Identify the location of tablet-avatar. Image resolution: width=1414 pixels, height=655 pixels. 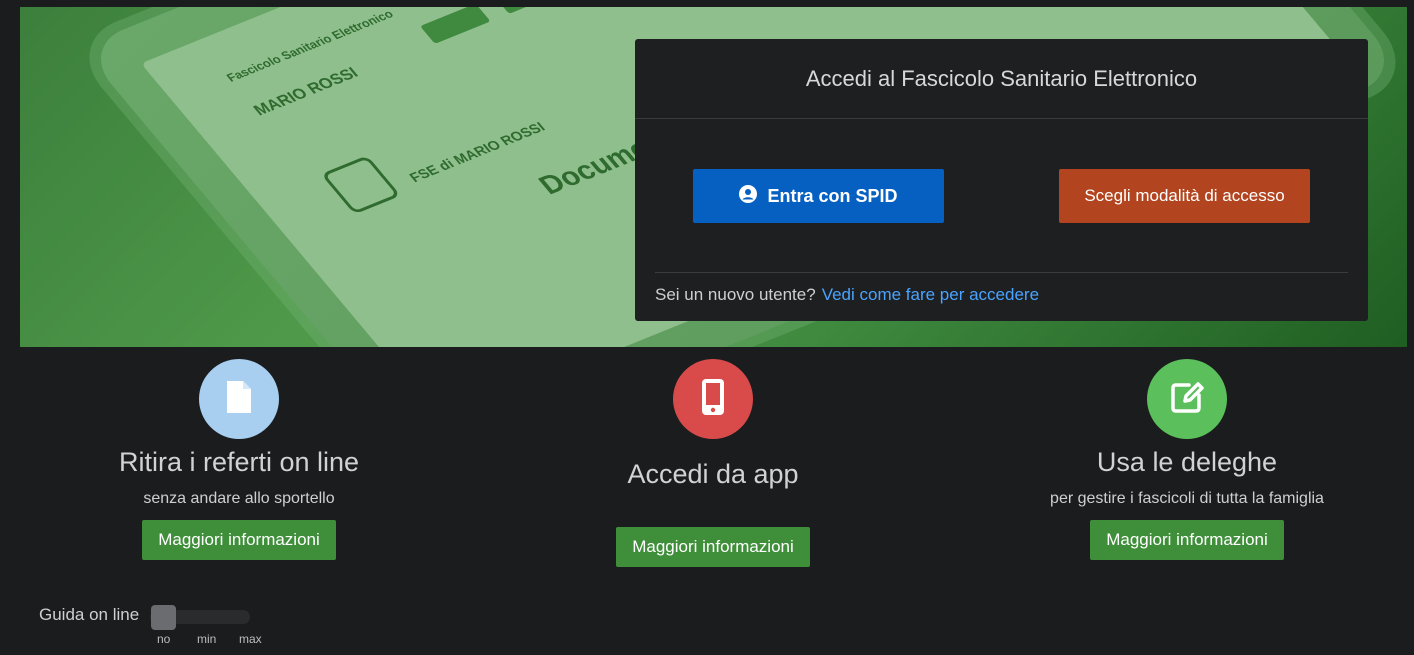
(360, 185).